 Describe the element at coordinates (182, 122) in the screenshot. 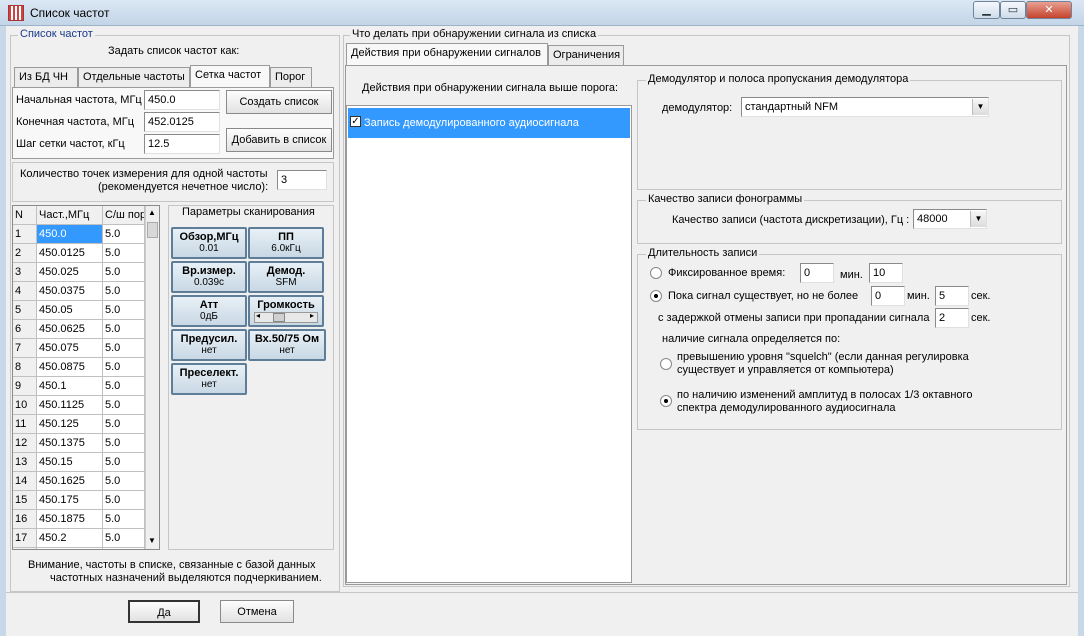

I see `end-frequency-input: 452.0125` at that location.